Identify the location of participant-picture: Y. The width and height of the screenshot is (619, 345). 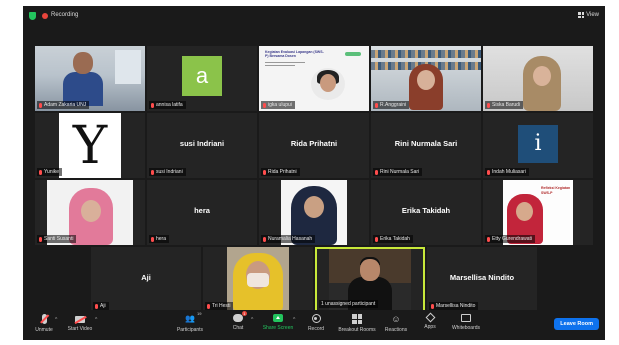
(90, 145).